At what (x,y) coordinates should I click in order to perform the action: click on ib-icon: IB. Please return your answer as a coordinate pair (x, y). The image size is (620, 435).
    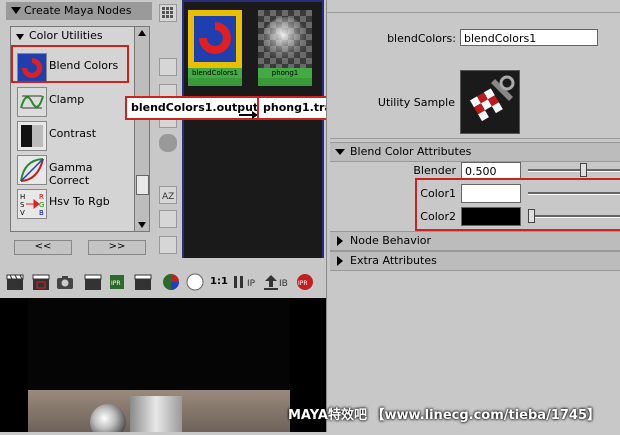
    Looking at the image, I should click on (287, 282).